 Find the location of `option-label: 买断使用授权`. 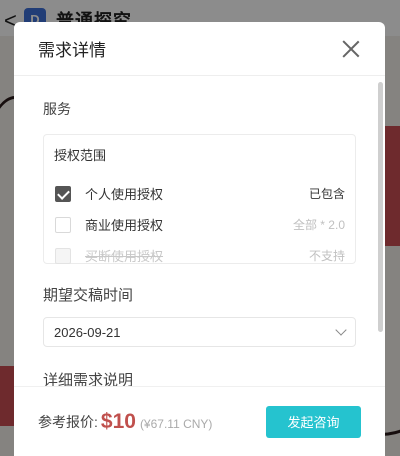

option-label: 买断使用授权 is located at coordinates (124, 256).